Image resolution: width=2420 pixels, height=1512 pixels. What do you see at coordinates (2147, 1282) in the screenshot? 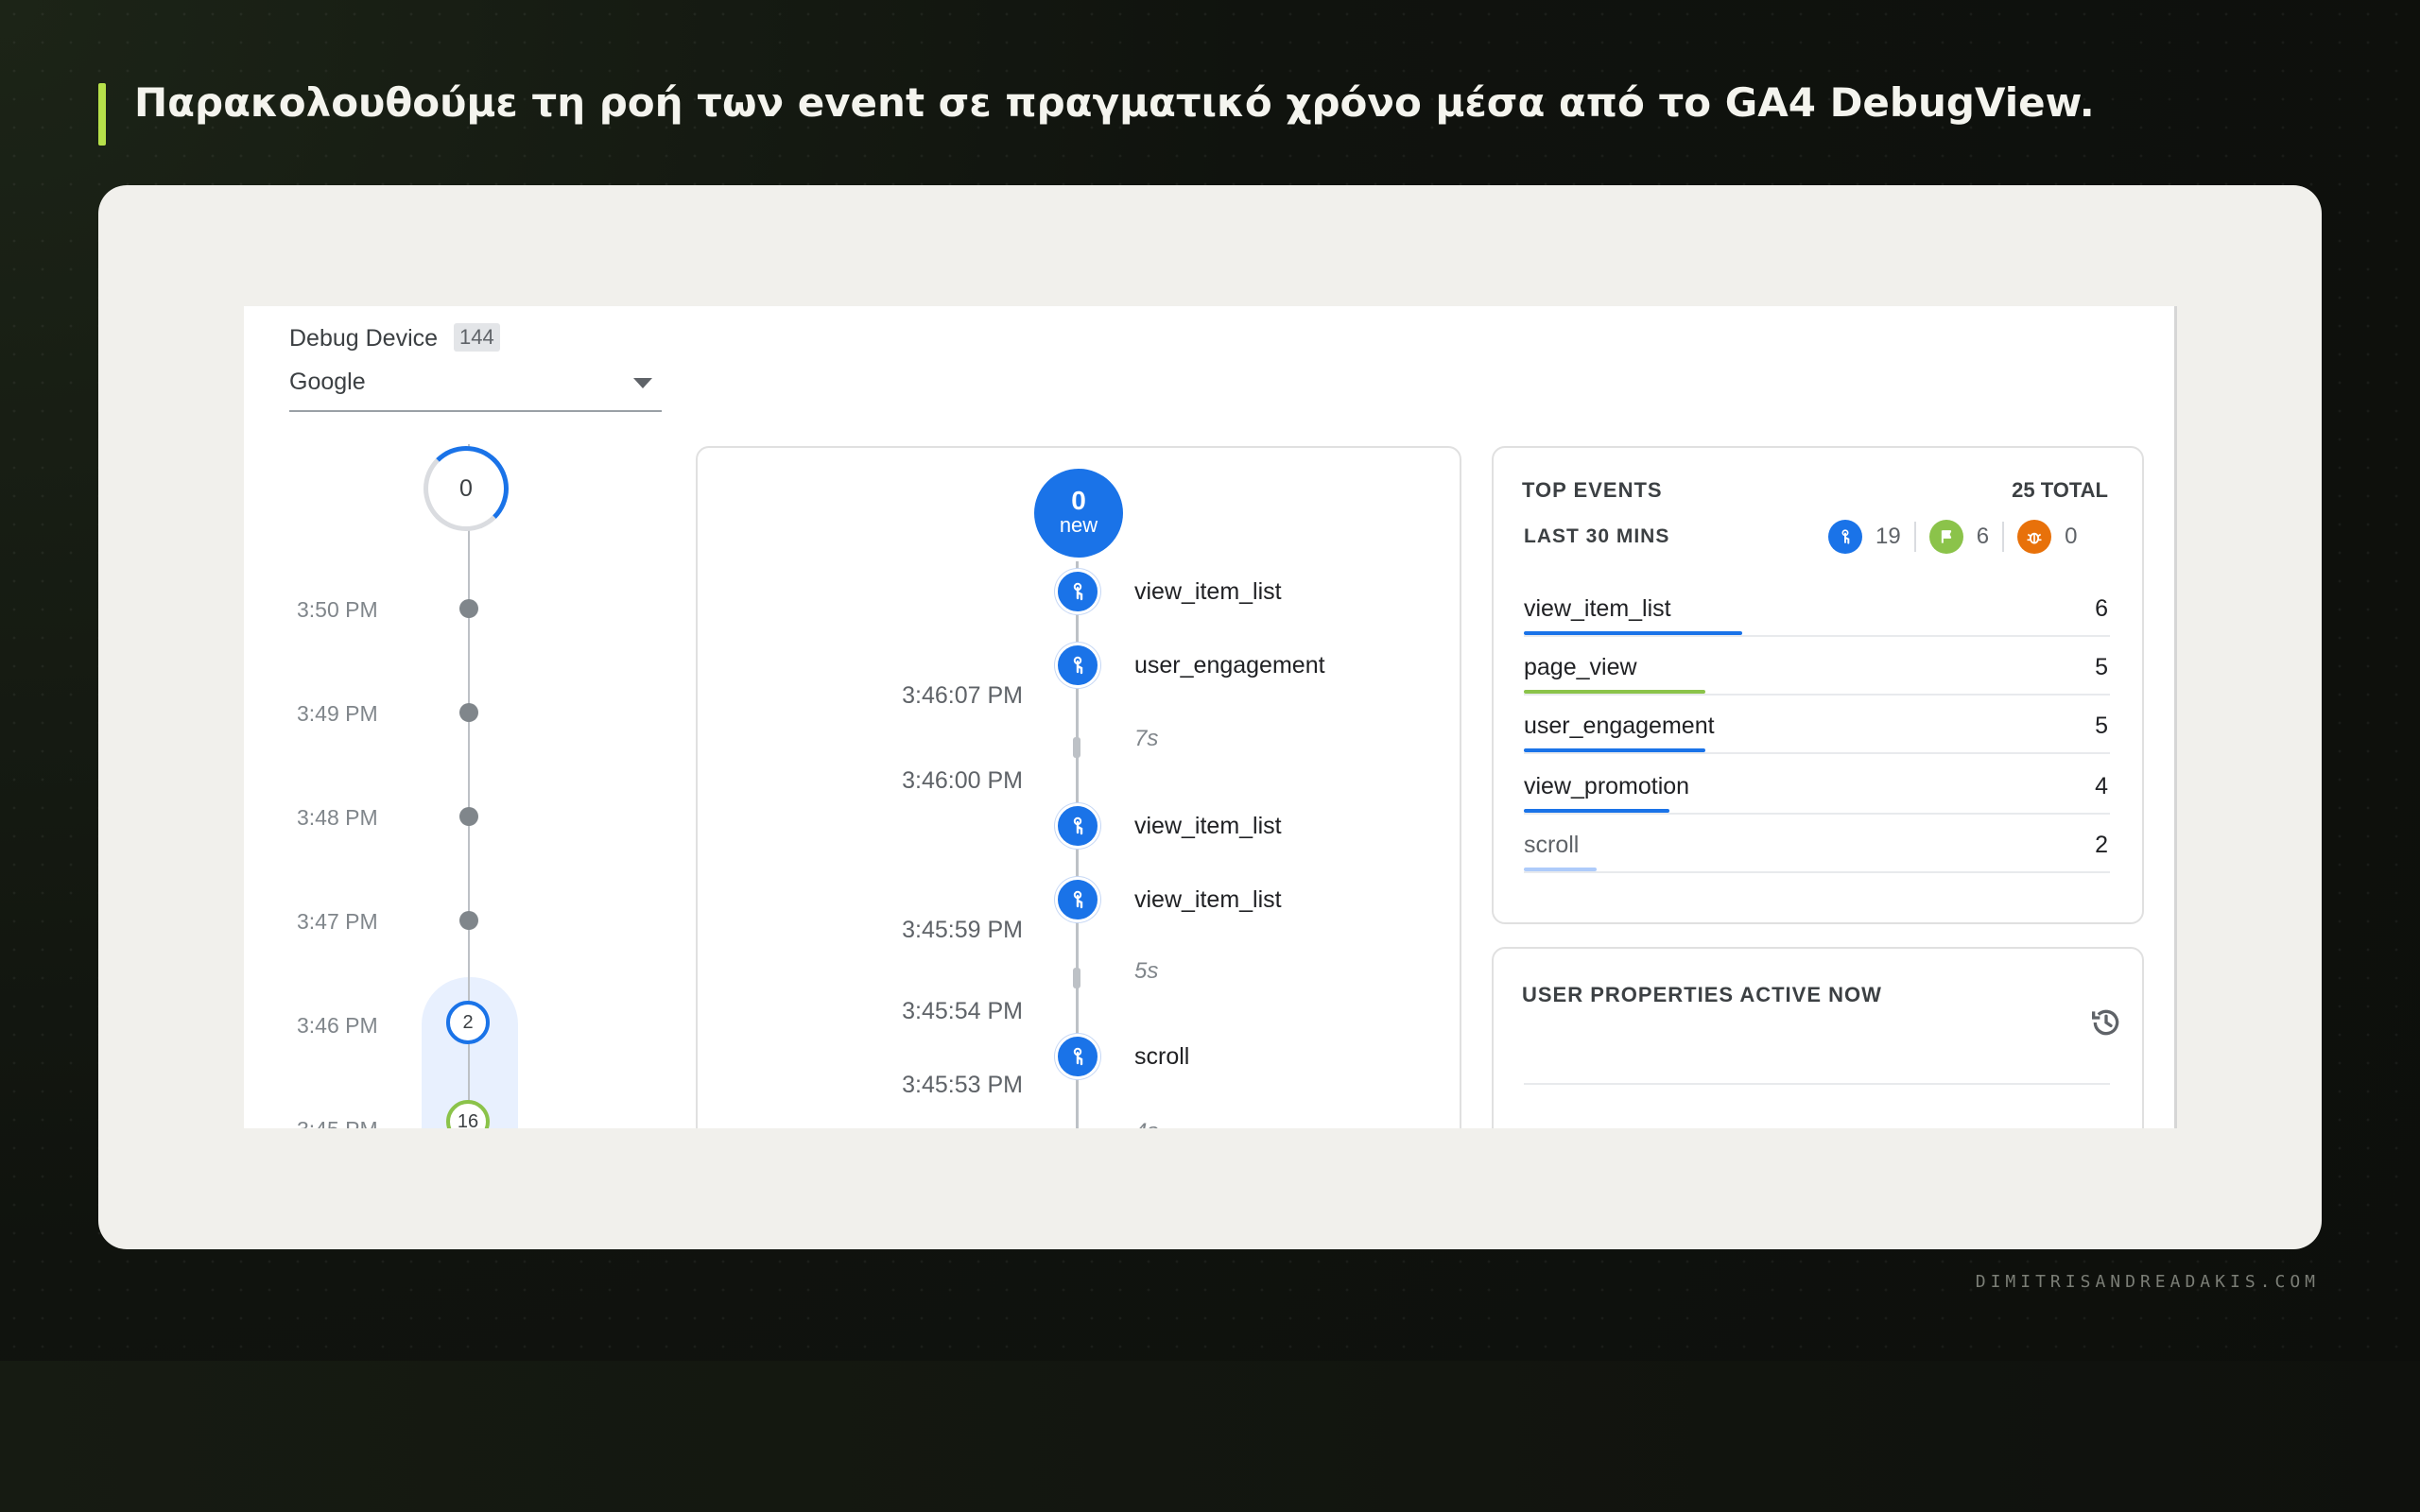
I see `site-credit: DIMITRISANDREADAKIS.COM` at bounding box center [2147, 1282].